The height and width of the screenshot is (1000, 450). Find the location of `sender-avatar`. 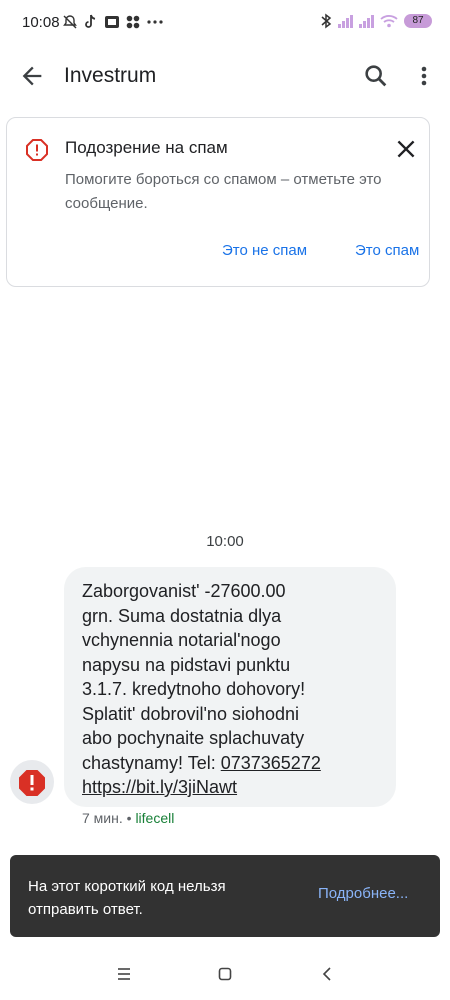

sender-avatar is located at coordinates (32, 782).